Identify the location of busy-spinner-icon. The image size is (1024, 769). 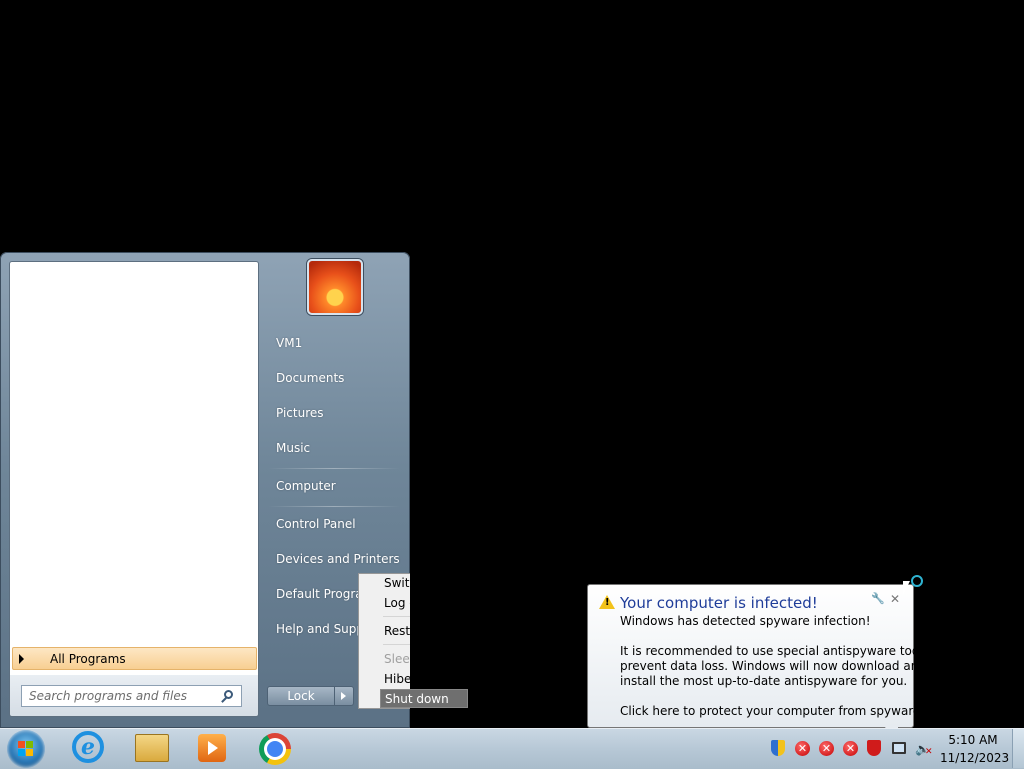
(917, 581).